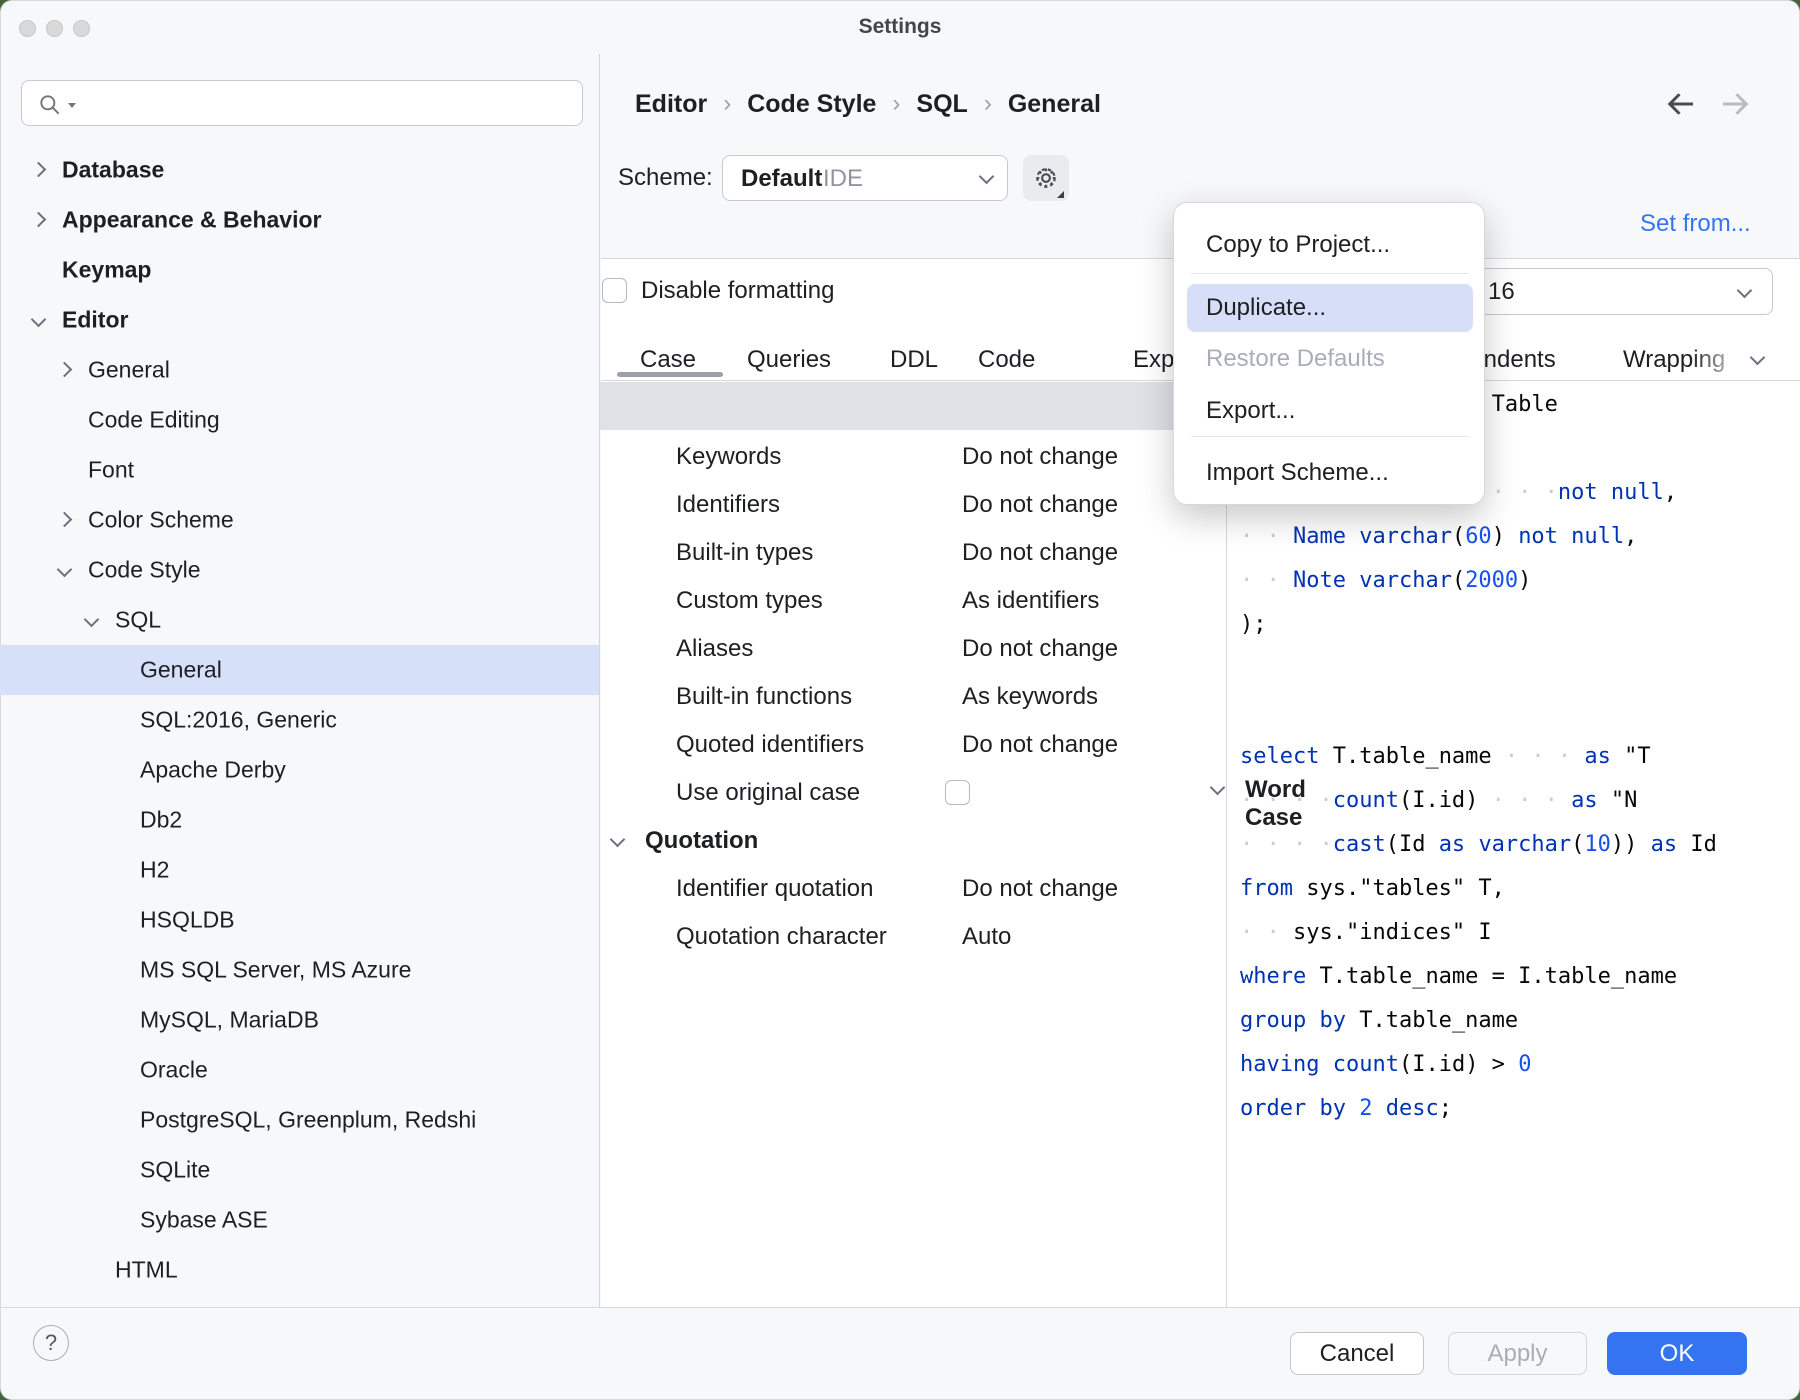 Image resolution: width=1800 pixels, height=1400 pixels. I want to click on sidebar-item-keymap: Keymap, so click(299, 270).